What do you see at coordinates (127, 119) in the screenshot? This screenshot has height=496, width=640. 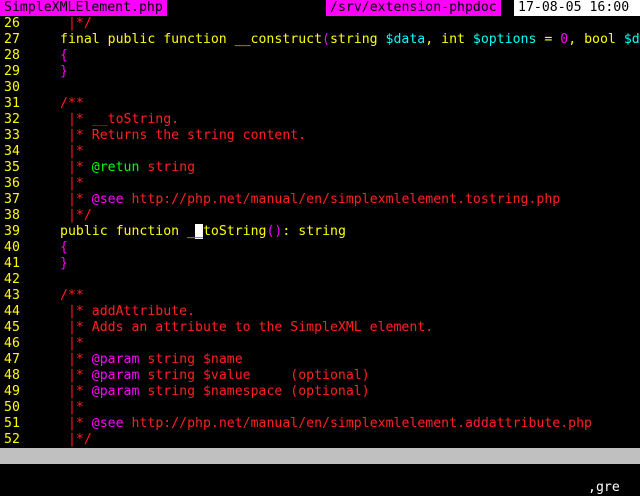 I see `code-token: * __toString.` at bounding box center [127, 119].